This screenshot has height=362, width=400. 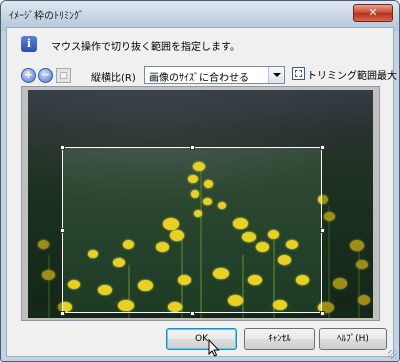 I want to click on aspect-ratio-value: 画像のｻｲｽﾞに合わせる, so click(x=199, y=78).